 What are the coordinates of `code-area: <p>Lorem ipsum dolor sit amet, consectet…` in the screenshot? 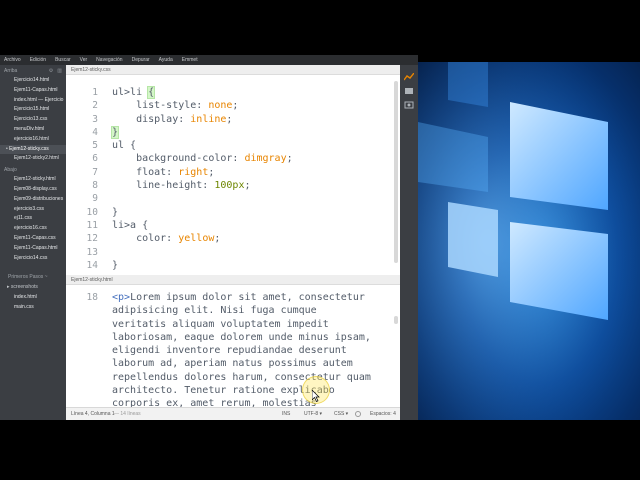 It's located at (241, 349).